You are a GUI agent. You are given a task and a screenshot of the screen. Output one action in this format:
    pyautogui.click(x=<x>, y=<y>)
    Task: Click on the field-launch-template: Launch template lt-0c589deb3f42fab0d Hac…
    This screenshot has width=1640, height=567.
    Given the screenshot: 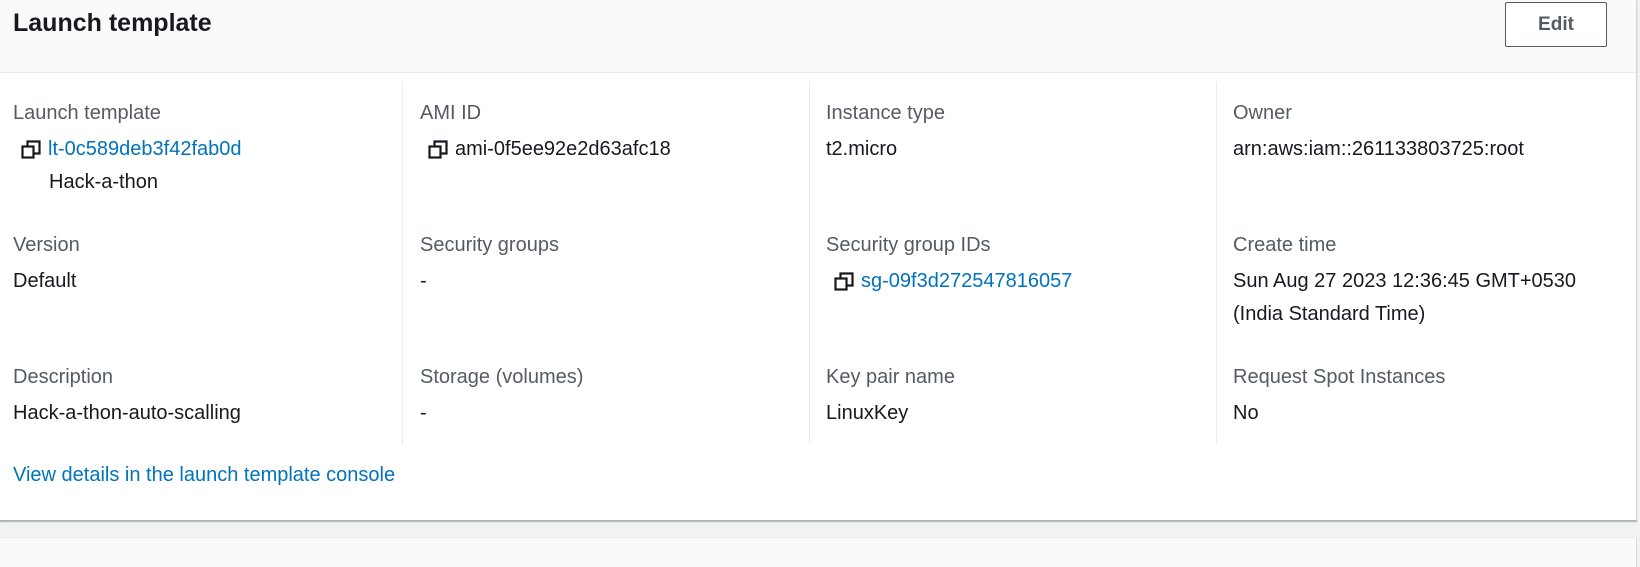 What is the action you would take?
    pyautogui.click(x=203, y=149)
    